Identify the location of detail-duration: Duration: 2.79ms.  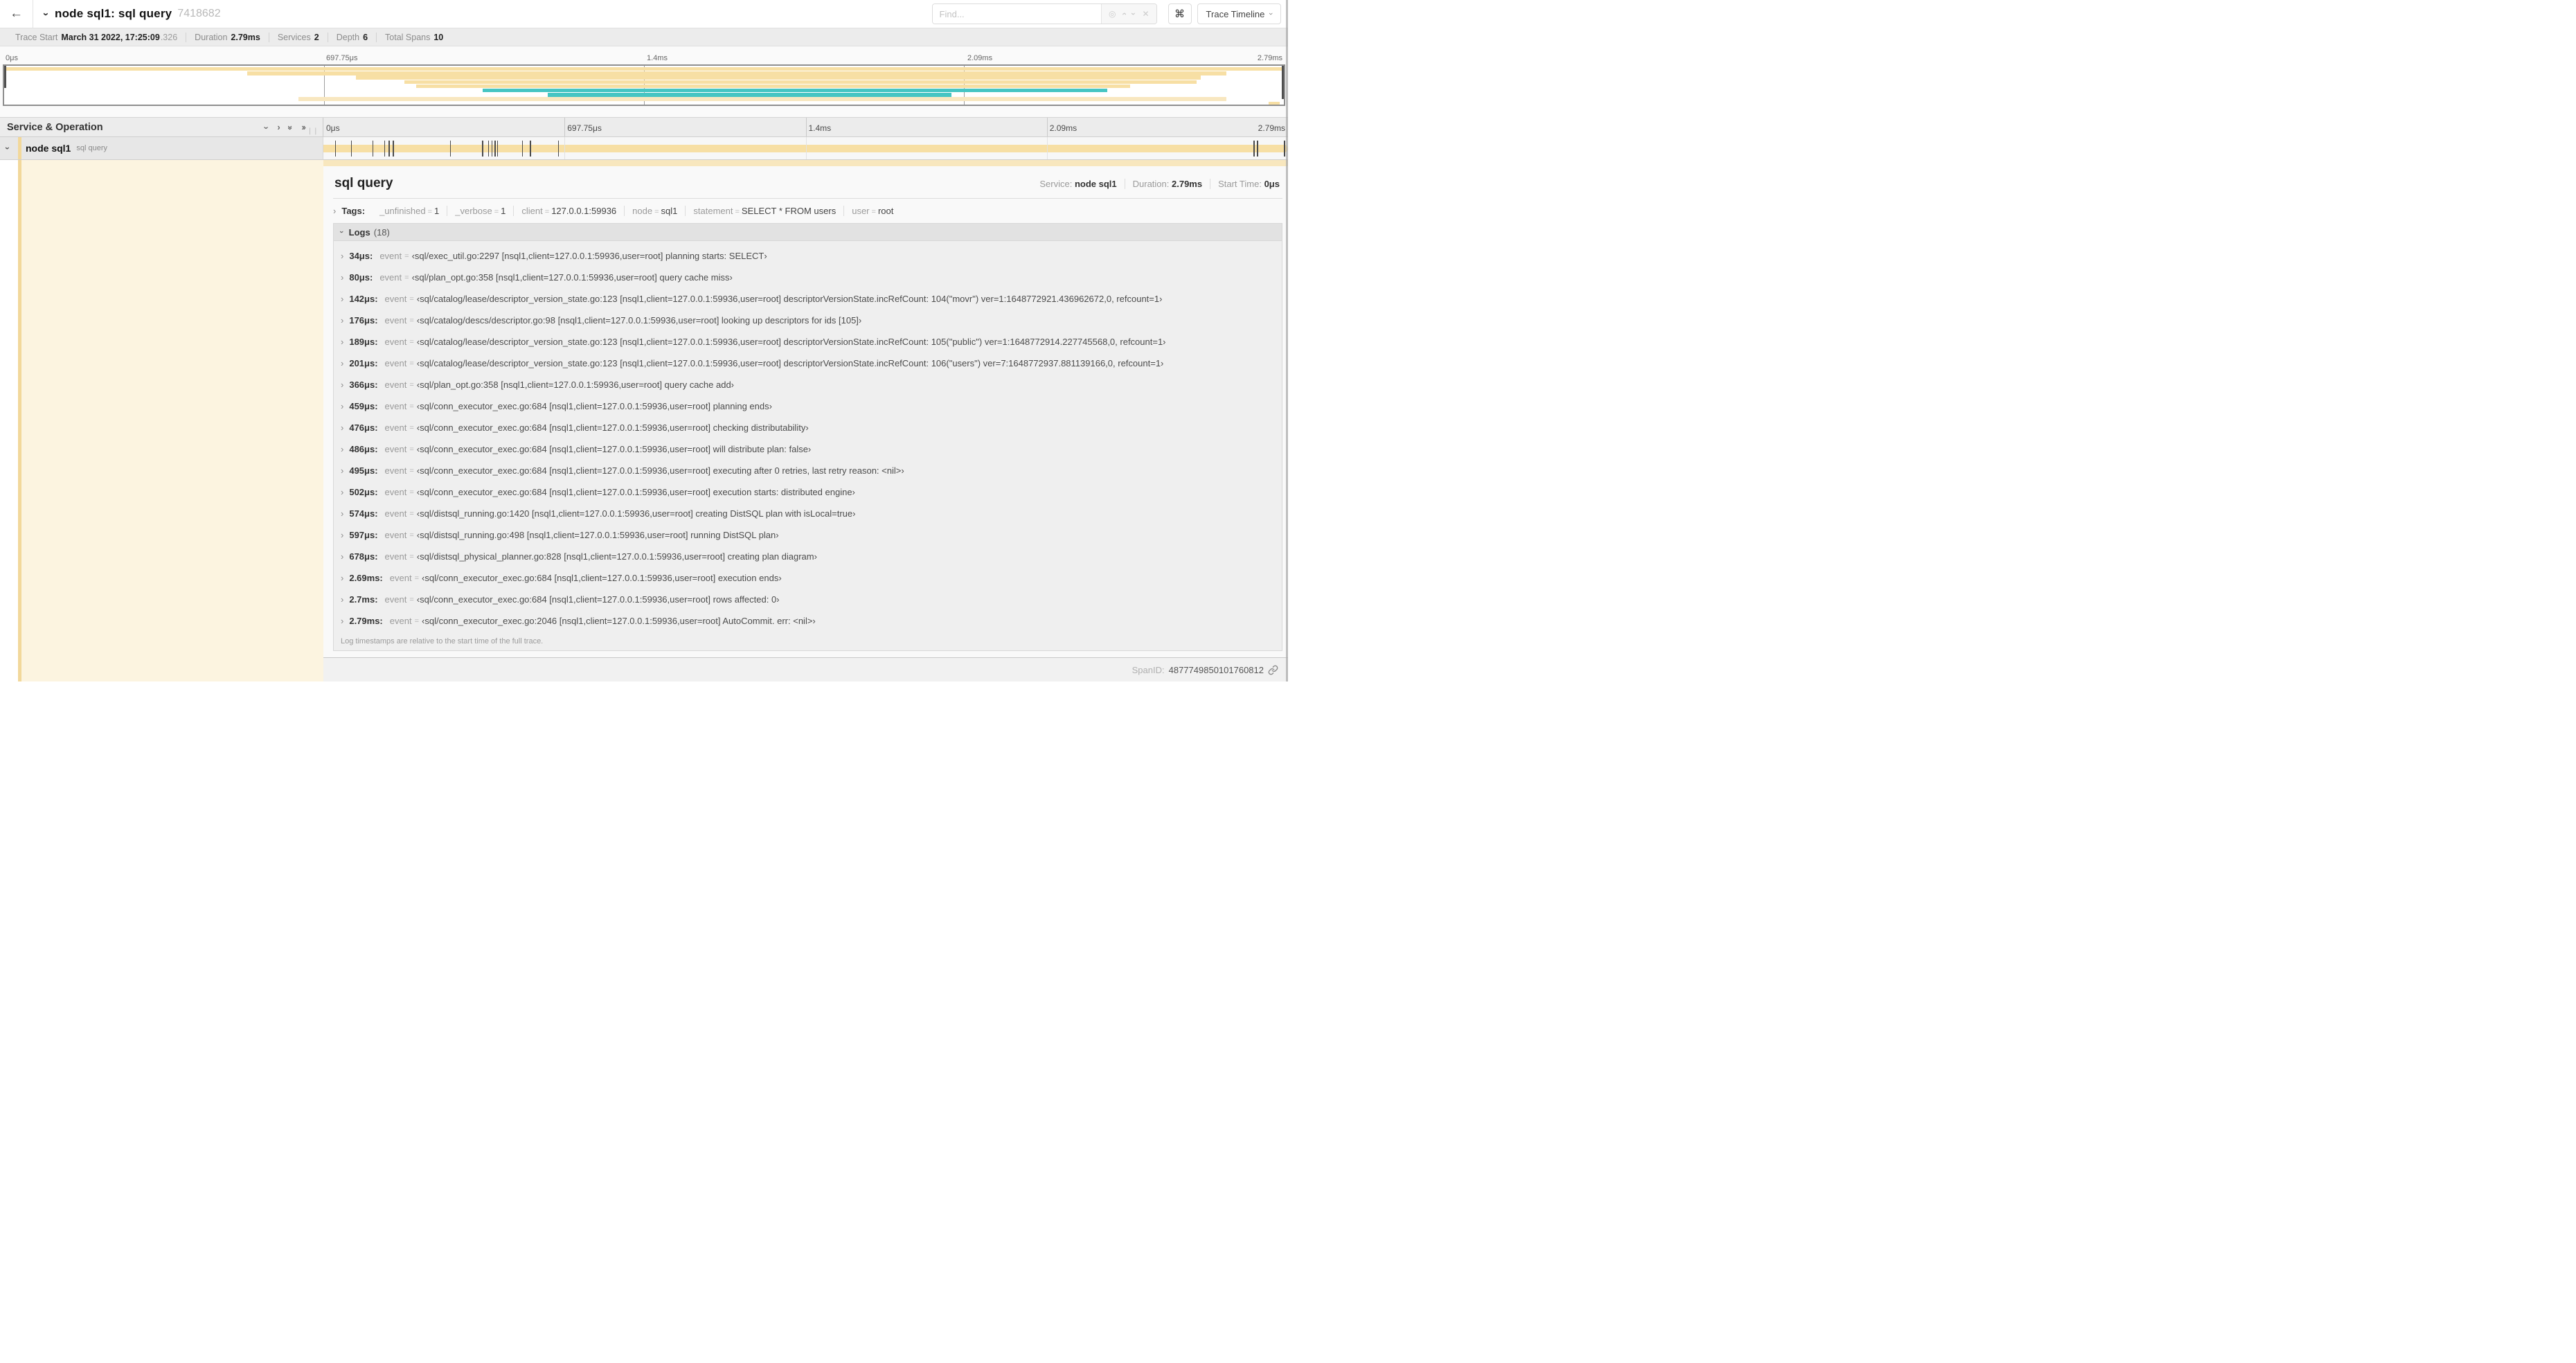
(1167, 184).